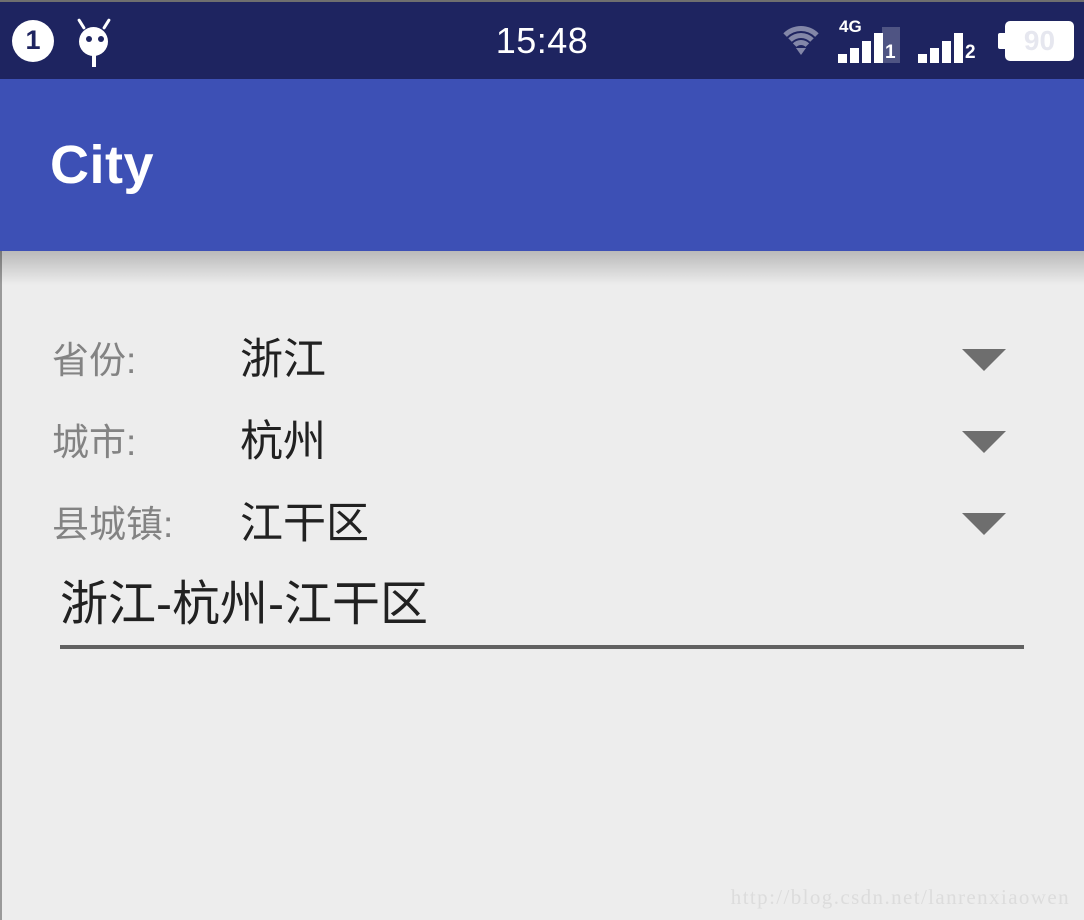 This screenshot has height=920, width=1084. I want to click on status-bar: 1 15:48 4G 1 2 90, so click(542, 39).